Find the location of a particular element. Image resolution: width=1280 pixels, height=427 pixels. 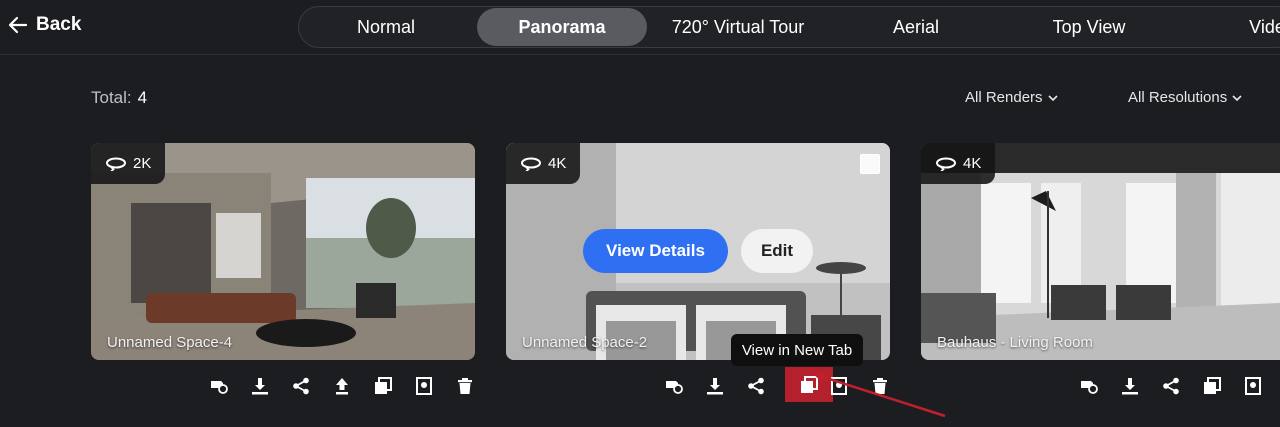

resolutions-filter: All Resolutions is located at coordinates (1185, 97).